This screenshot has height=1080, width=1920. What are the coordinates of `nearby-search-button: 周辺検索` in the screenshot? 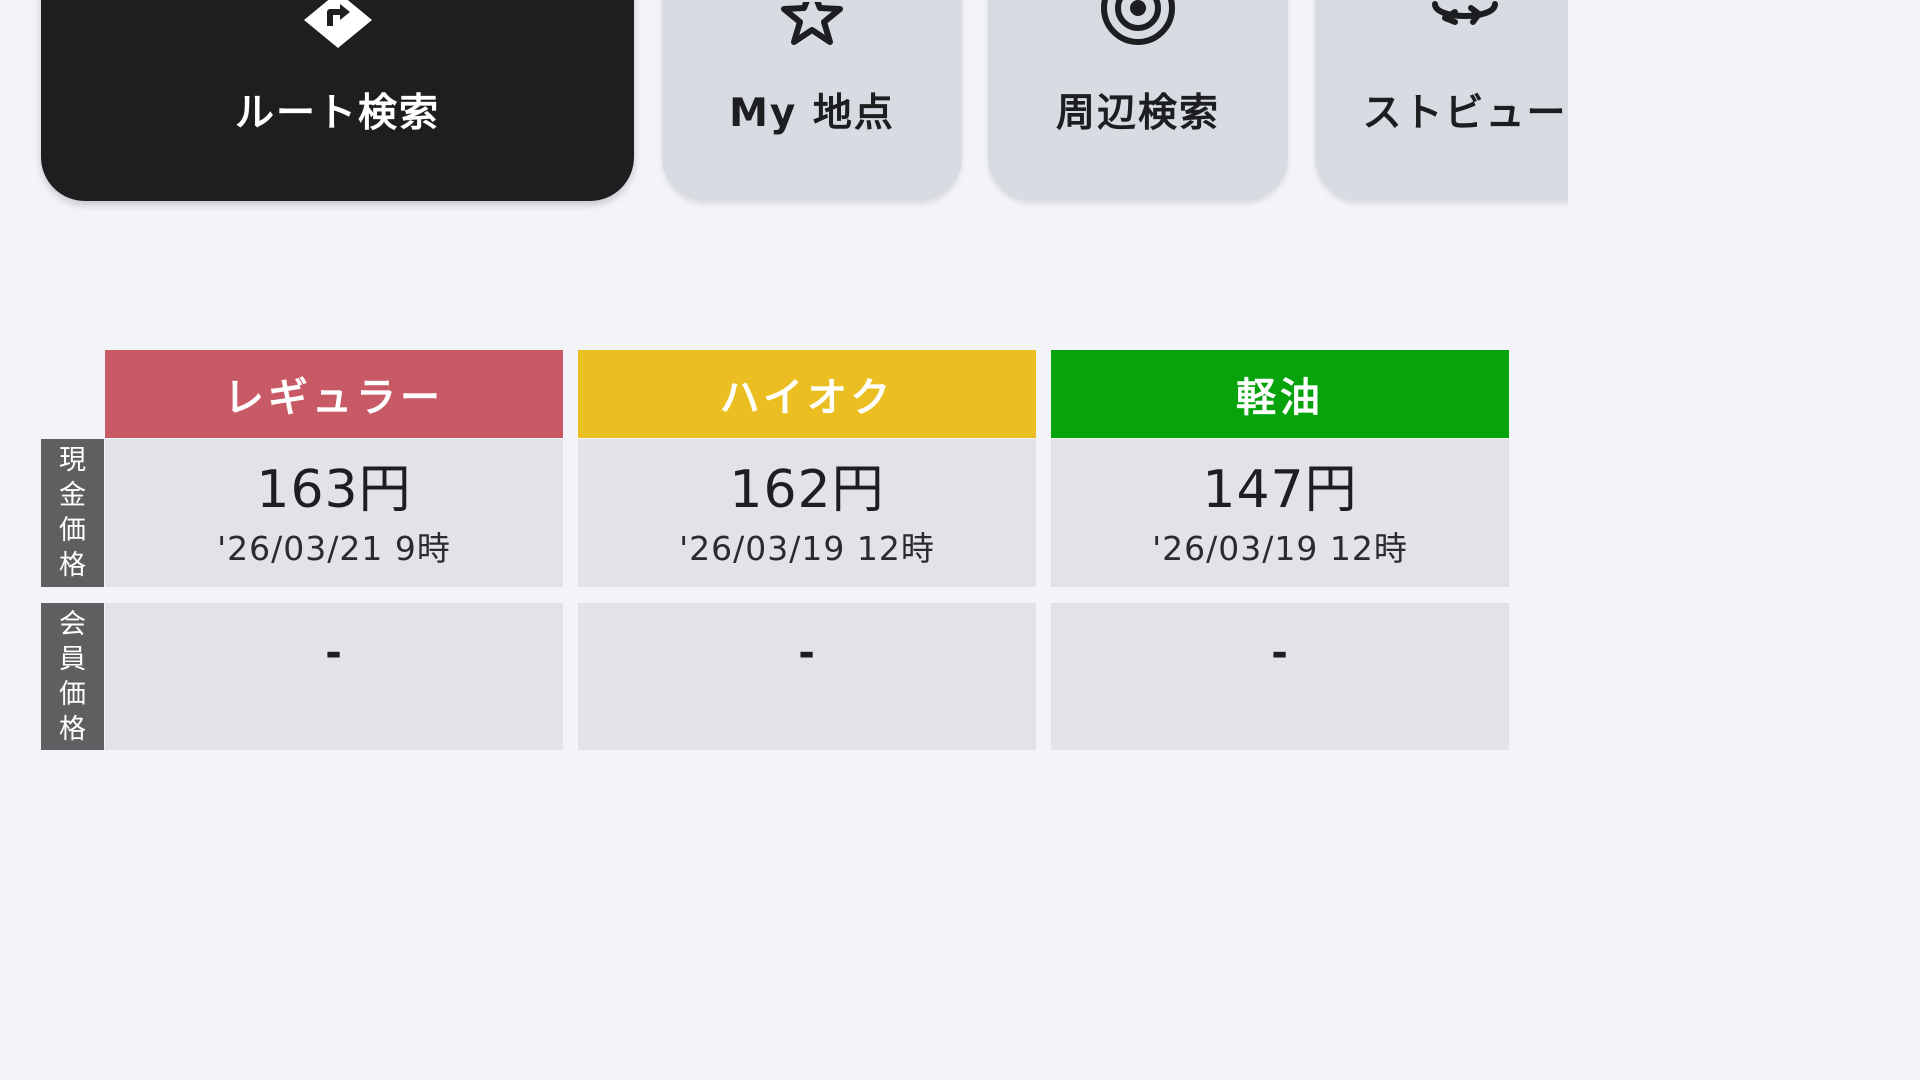 It's located at (1138, 100).